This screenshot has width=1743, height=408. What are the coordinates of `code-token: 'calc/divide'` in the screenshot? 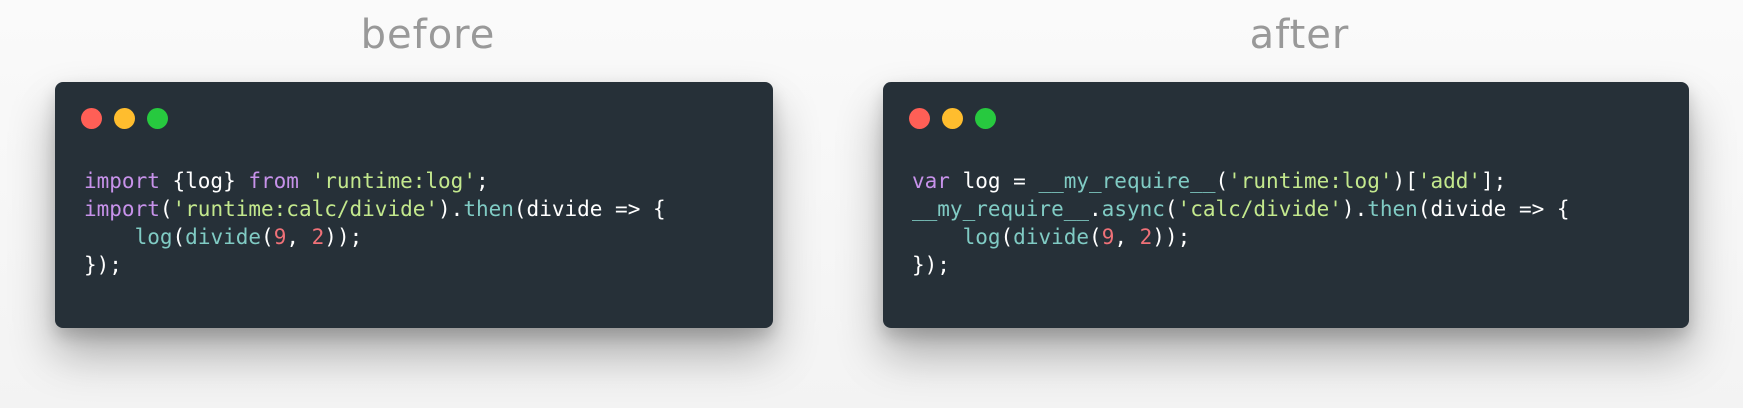 It's located at (1259, 209).